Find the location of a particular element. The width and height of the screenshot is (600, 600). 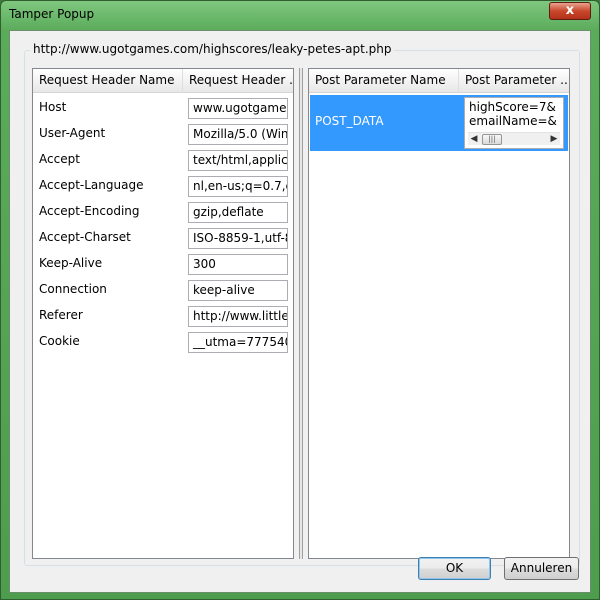

post-param-value-field: highScore=7& emailName=& ◀ ||| ▶ is located at coordinates (514, 123).